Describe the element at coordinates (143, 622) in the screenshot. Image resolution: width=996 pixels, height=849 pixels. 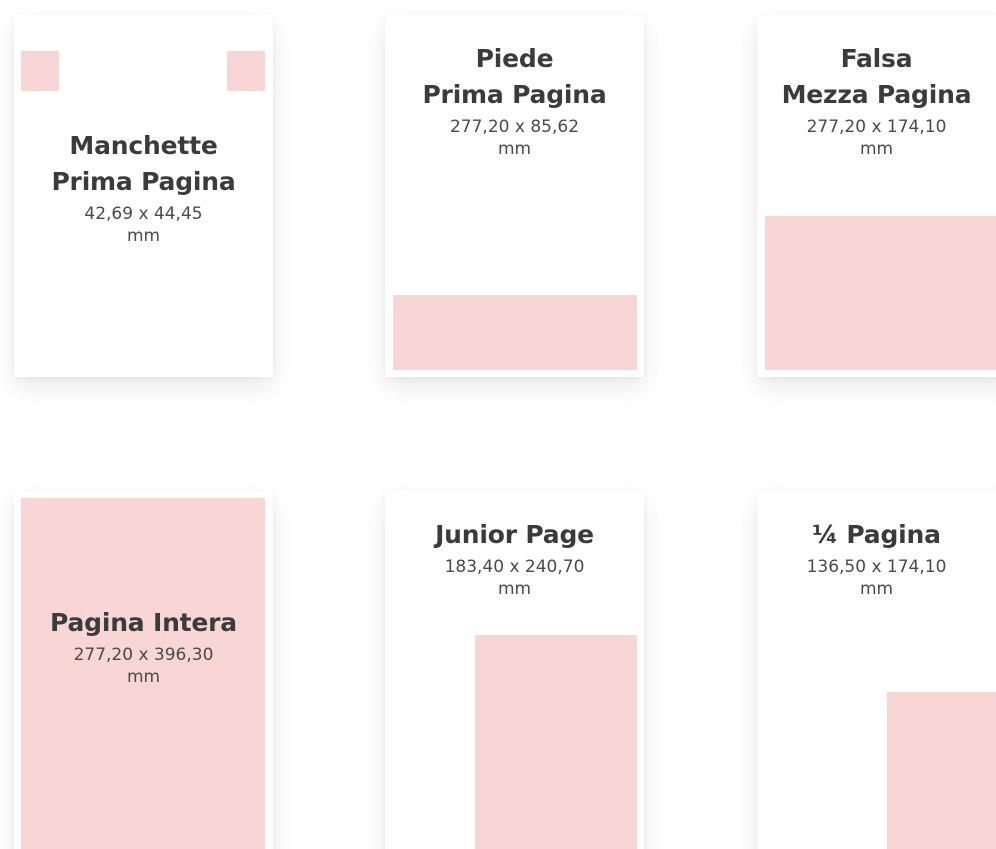
I see `format-title: Pagina Intera` at that location.